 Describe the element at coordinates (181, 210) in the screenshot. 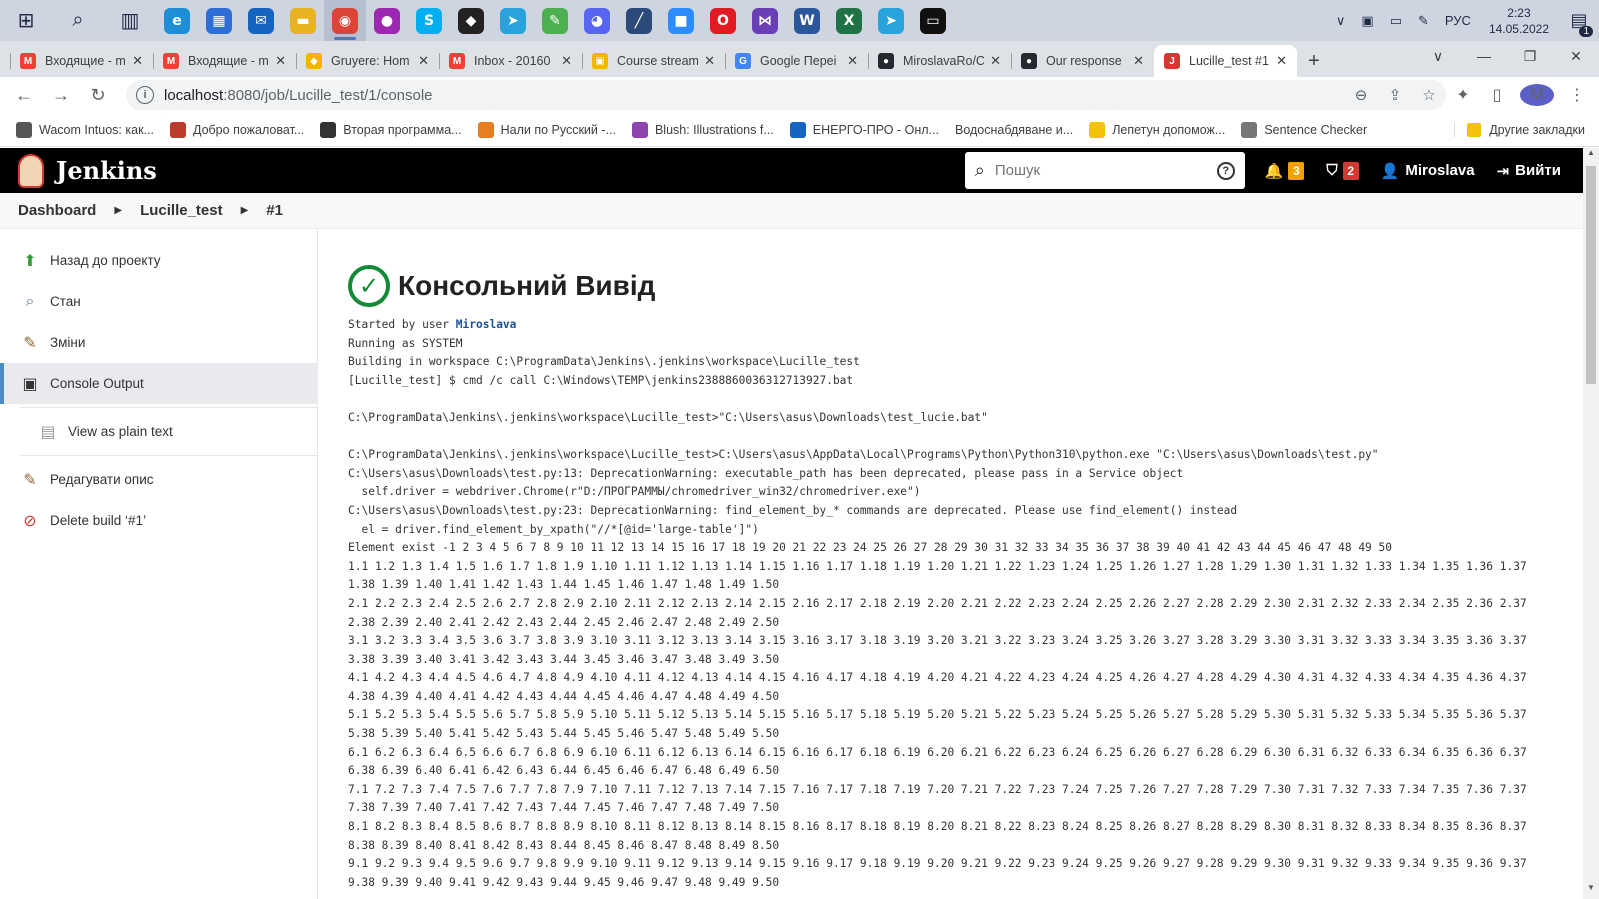

I see `breadcrumb-job: Lucille_test` at that location.